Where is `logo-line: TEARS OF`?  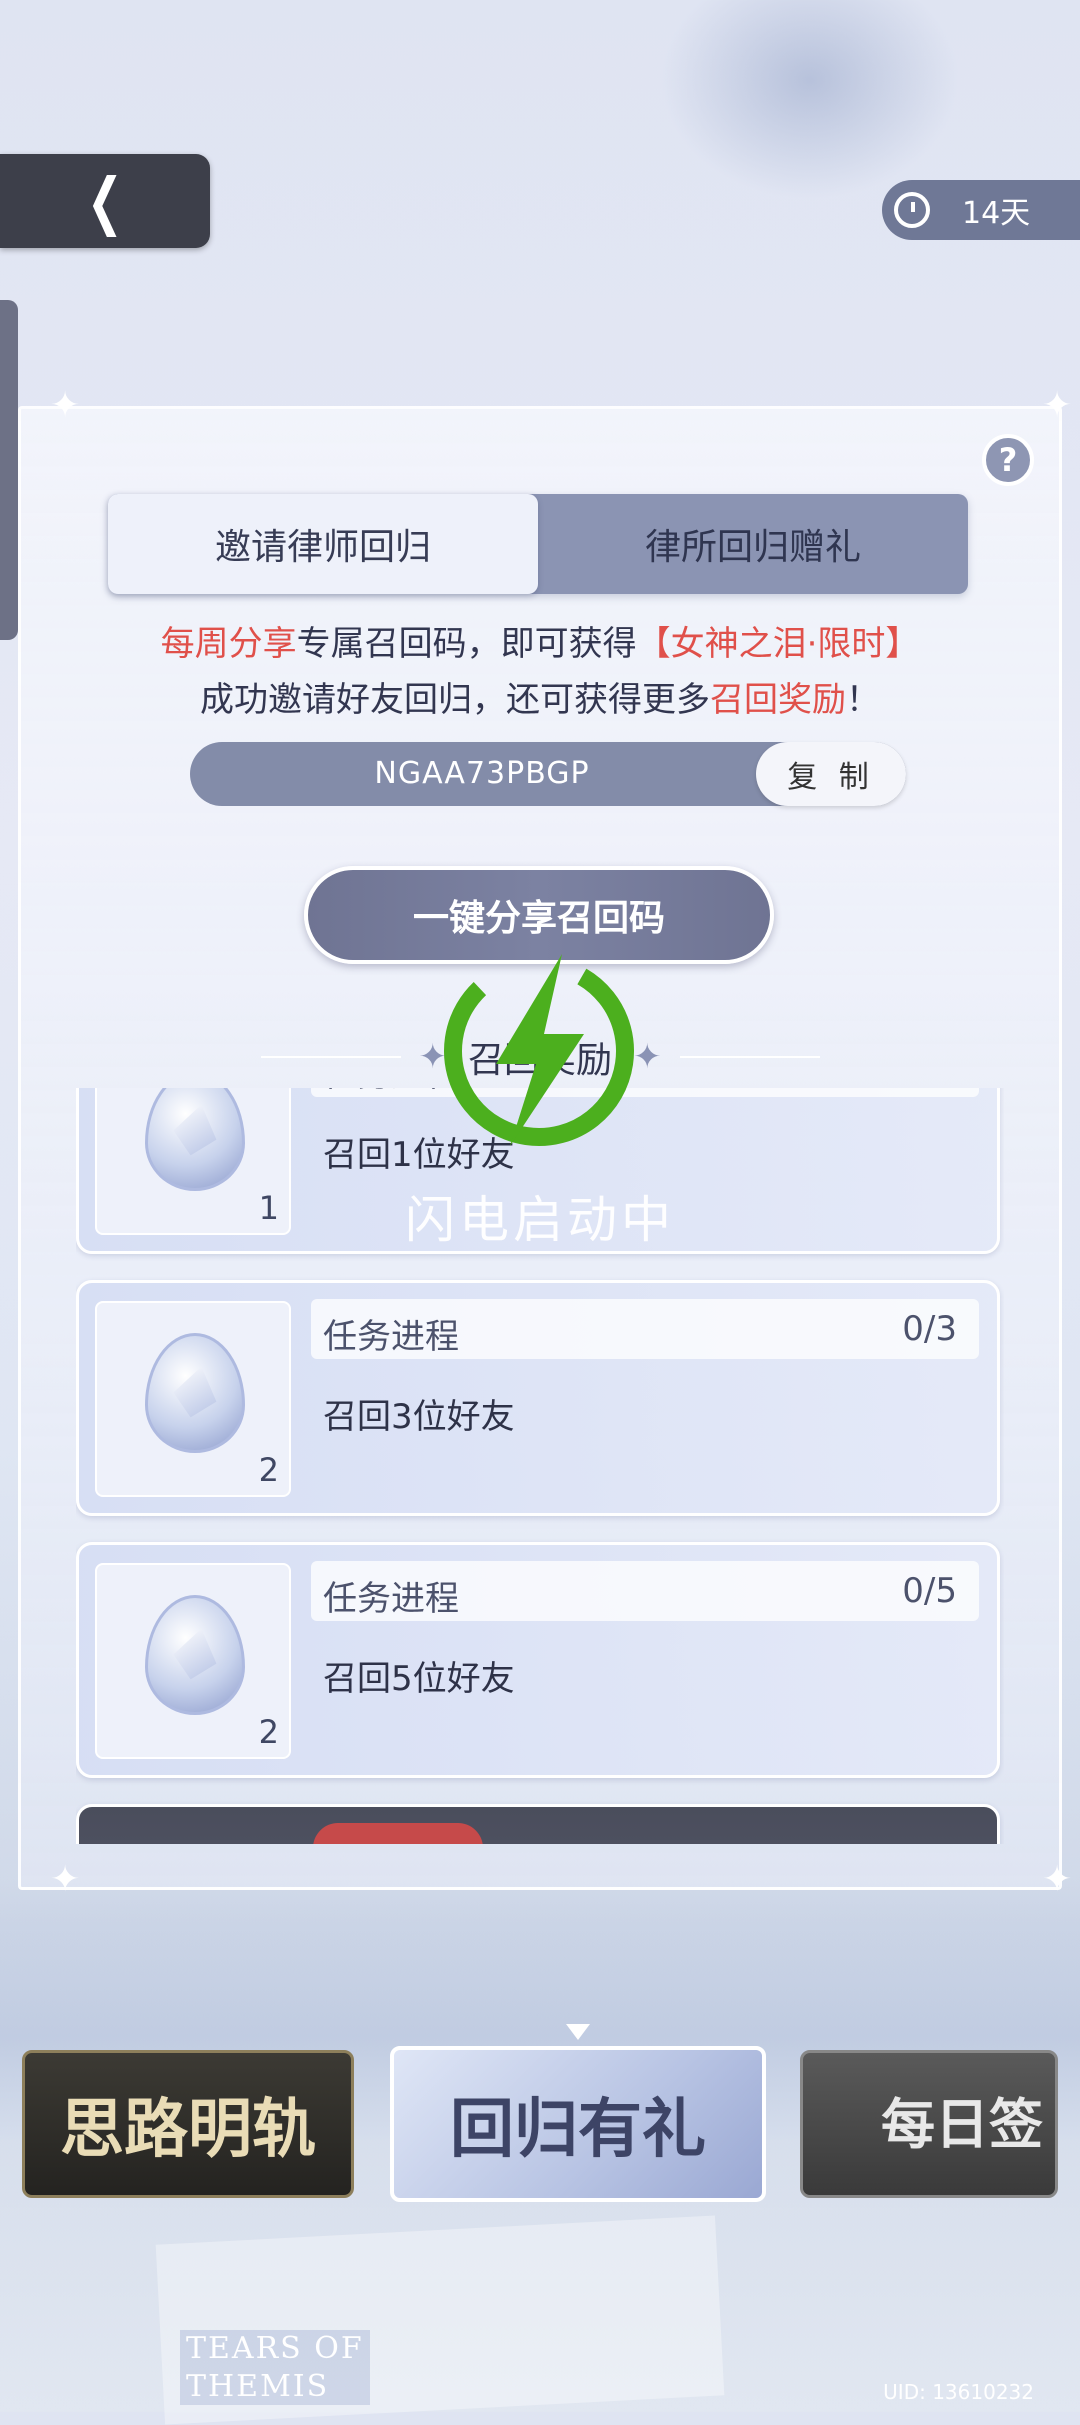 logo-line: TEARS OF is located at coordinates (275, 2348).